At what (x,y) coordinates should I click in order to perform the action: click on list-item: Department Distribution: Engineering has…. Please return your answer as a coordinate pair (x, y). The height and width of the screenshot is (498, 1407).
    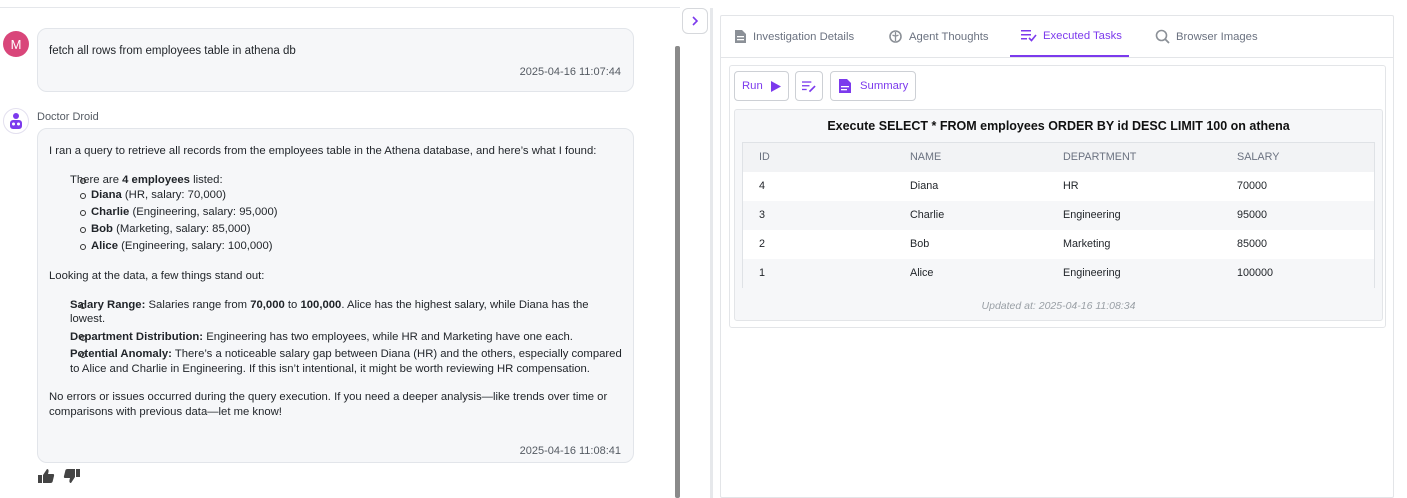
    Looking at the image, I should click on (347, 337).